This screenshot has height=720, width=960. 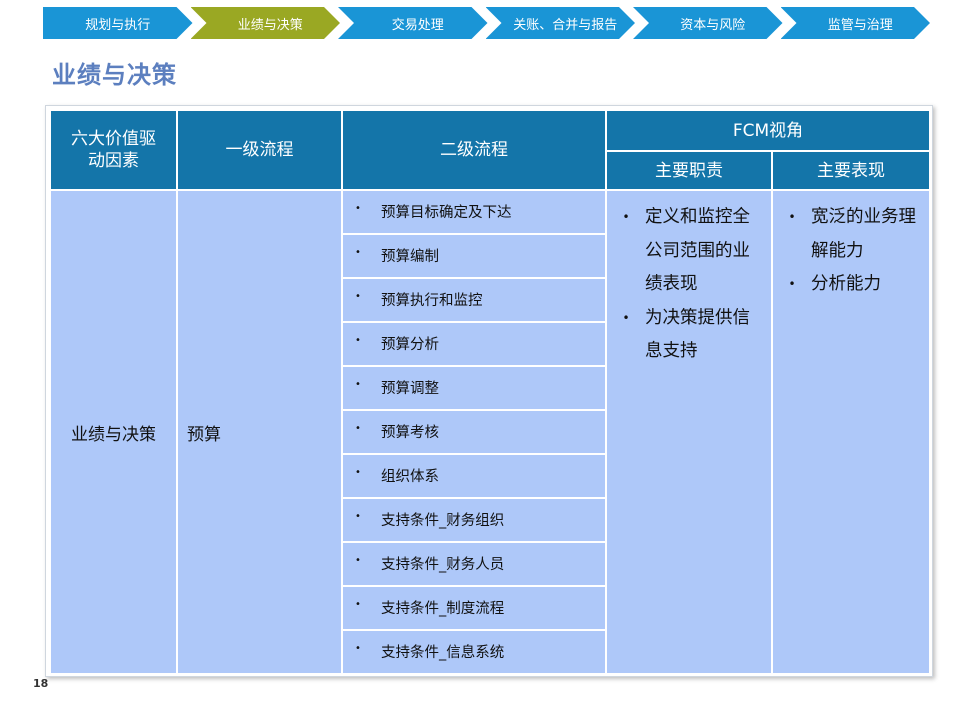 I want to click on level2-item: • 支持条件_财务人员, so click(x=474, y=564).